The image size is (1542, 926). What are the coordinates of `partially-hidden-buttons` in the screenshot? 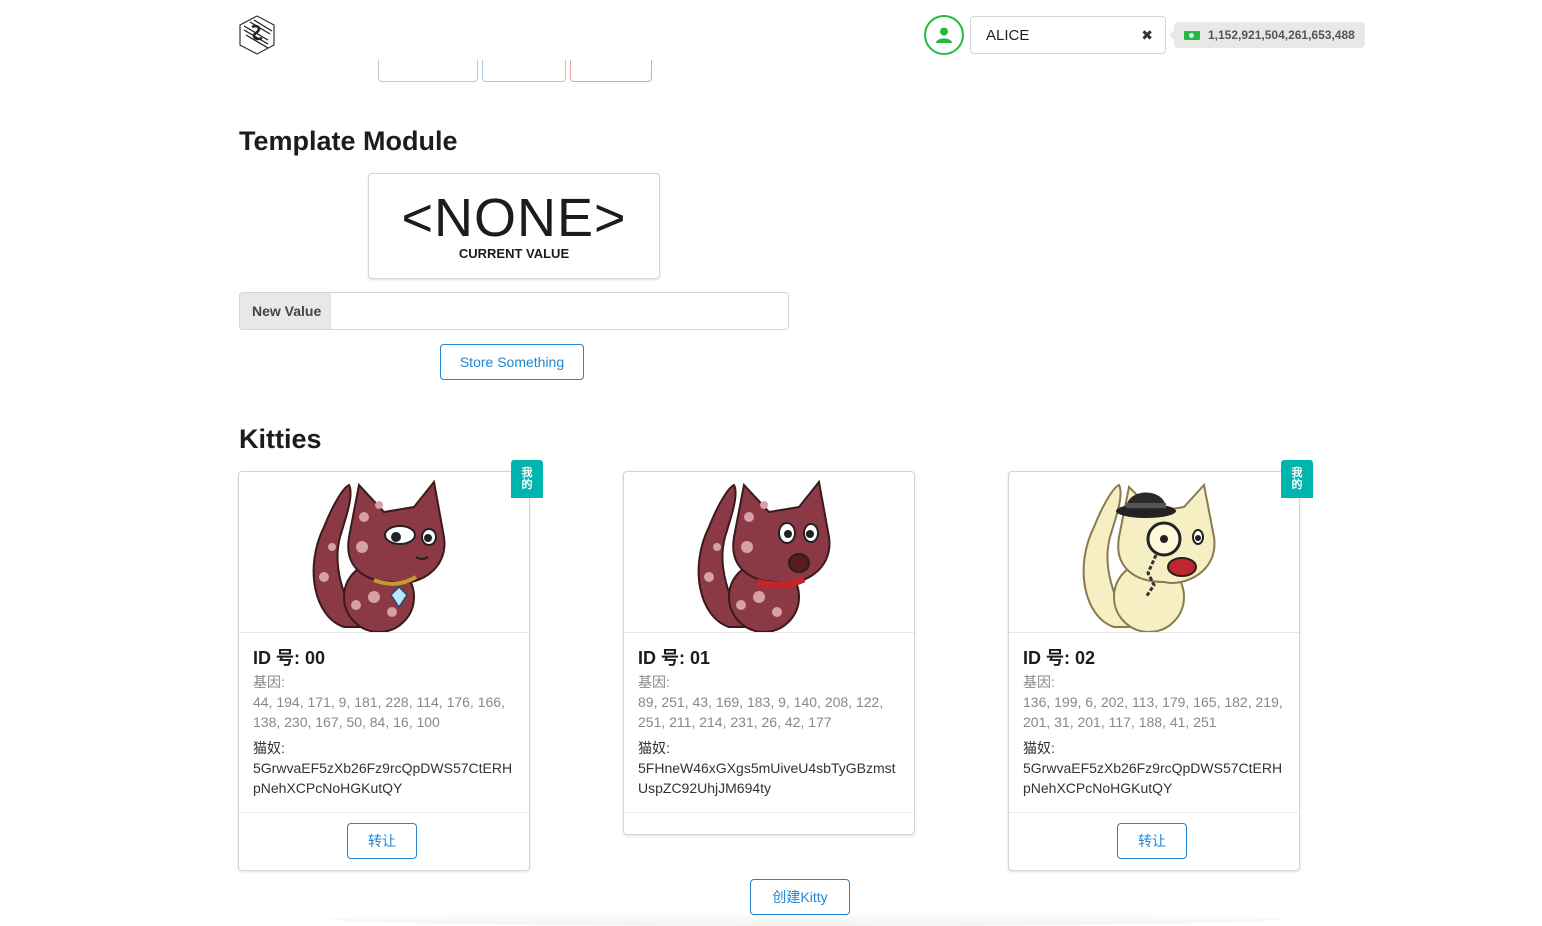 It's located at (515, 71).